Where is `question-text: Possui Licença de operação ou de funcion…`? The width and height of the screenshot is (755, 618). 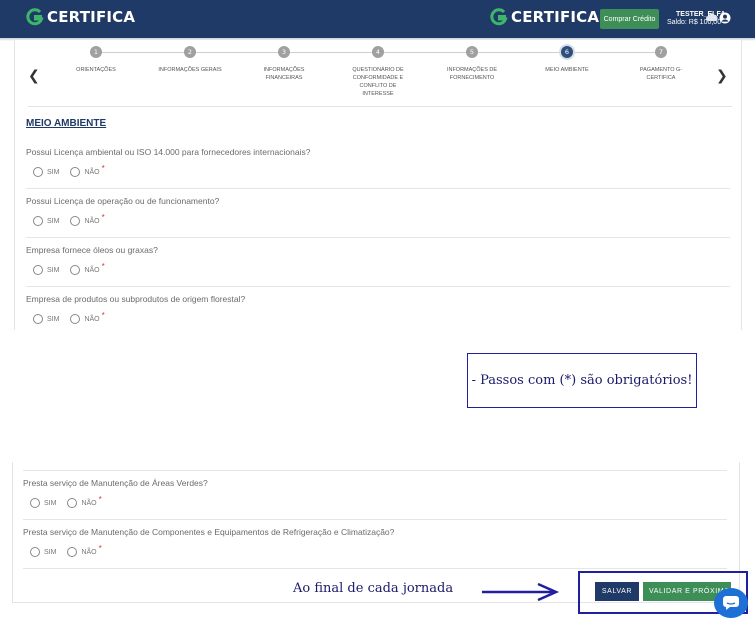
question-text: Possui Licença de operação ou de funcion… is located at coordinates (123, 201).